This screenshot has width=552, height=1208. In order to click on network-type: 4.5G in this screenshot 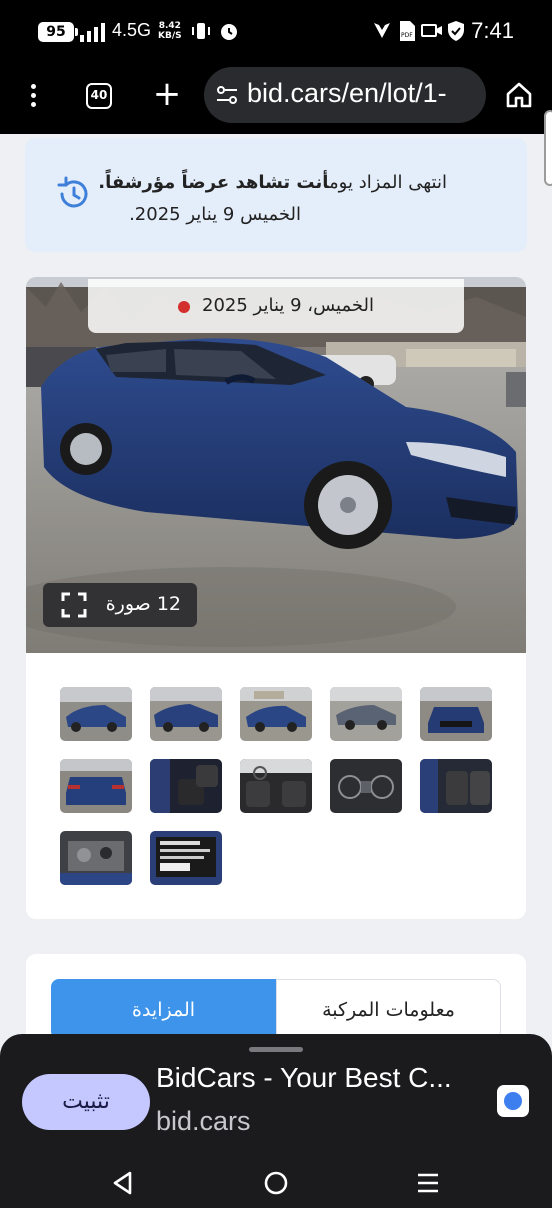, I will do `click(132, 30)`.